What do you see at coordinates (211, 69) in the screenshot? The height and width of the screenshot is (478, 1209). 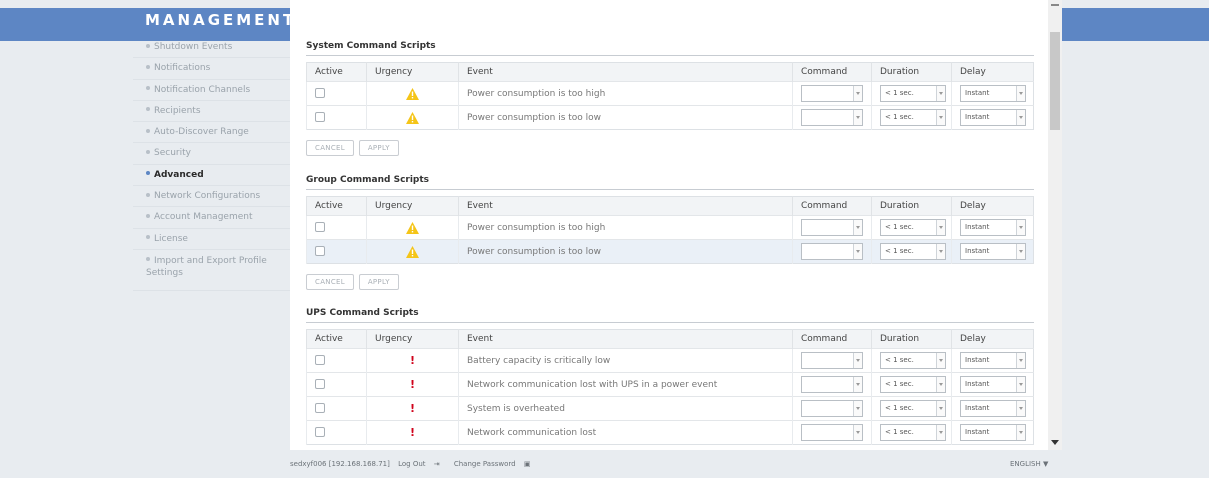 I see `sidebar-item-notifications: Notifications` at bounding box center [211, 69].